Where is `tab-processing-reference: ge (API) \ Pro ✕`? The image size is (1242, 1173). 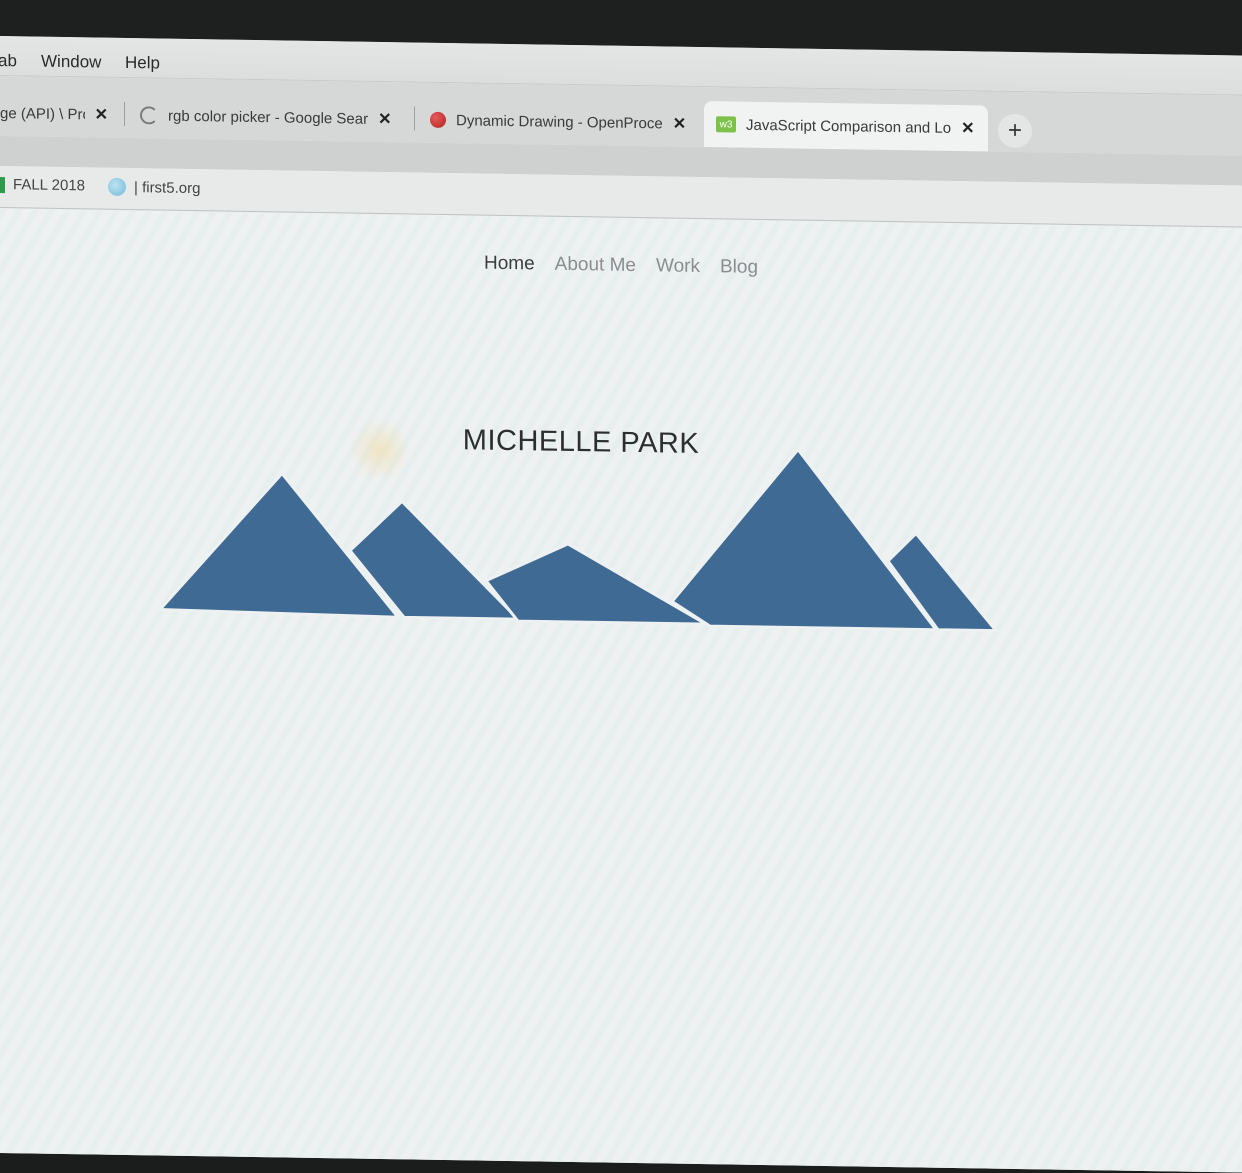
tab-processing-reference: ge (API) \ Pro ✕ is located at coordinates (60, 114).